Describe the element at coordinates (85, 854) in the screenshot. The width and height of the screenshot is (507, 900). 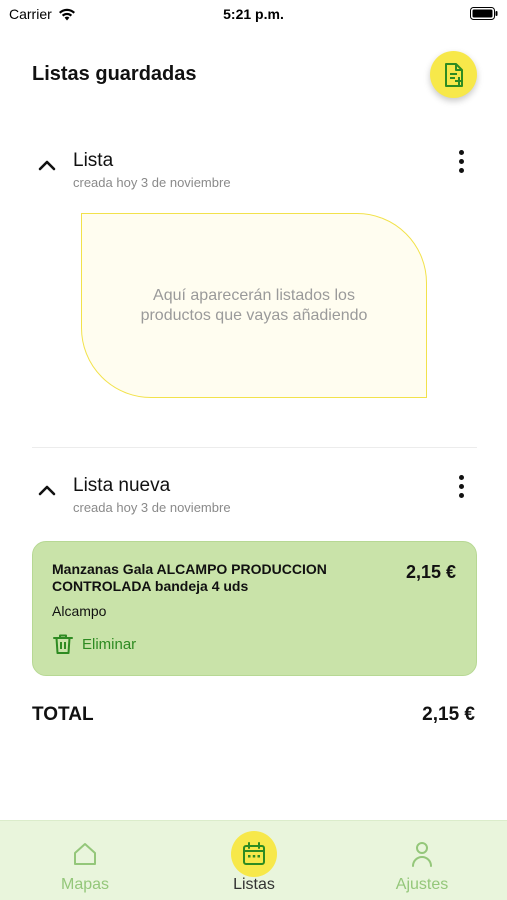
I see `home-icon` at that location.